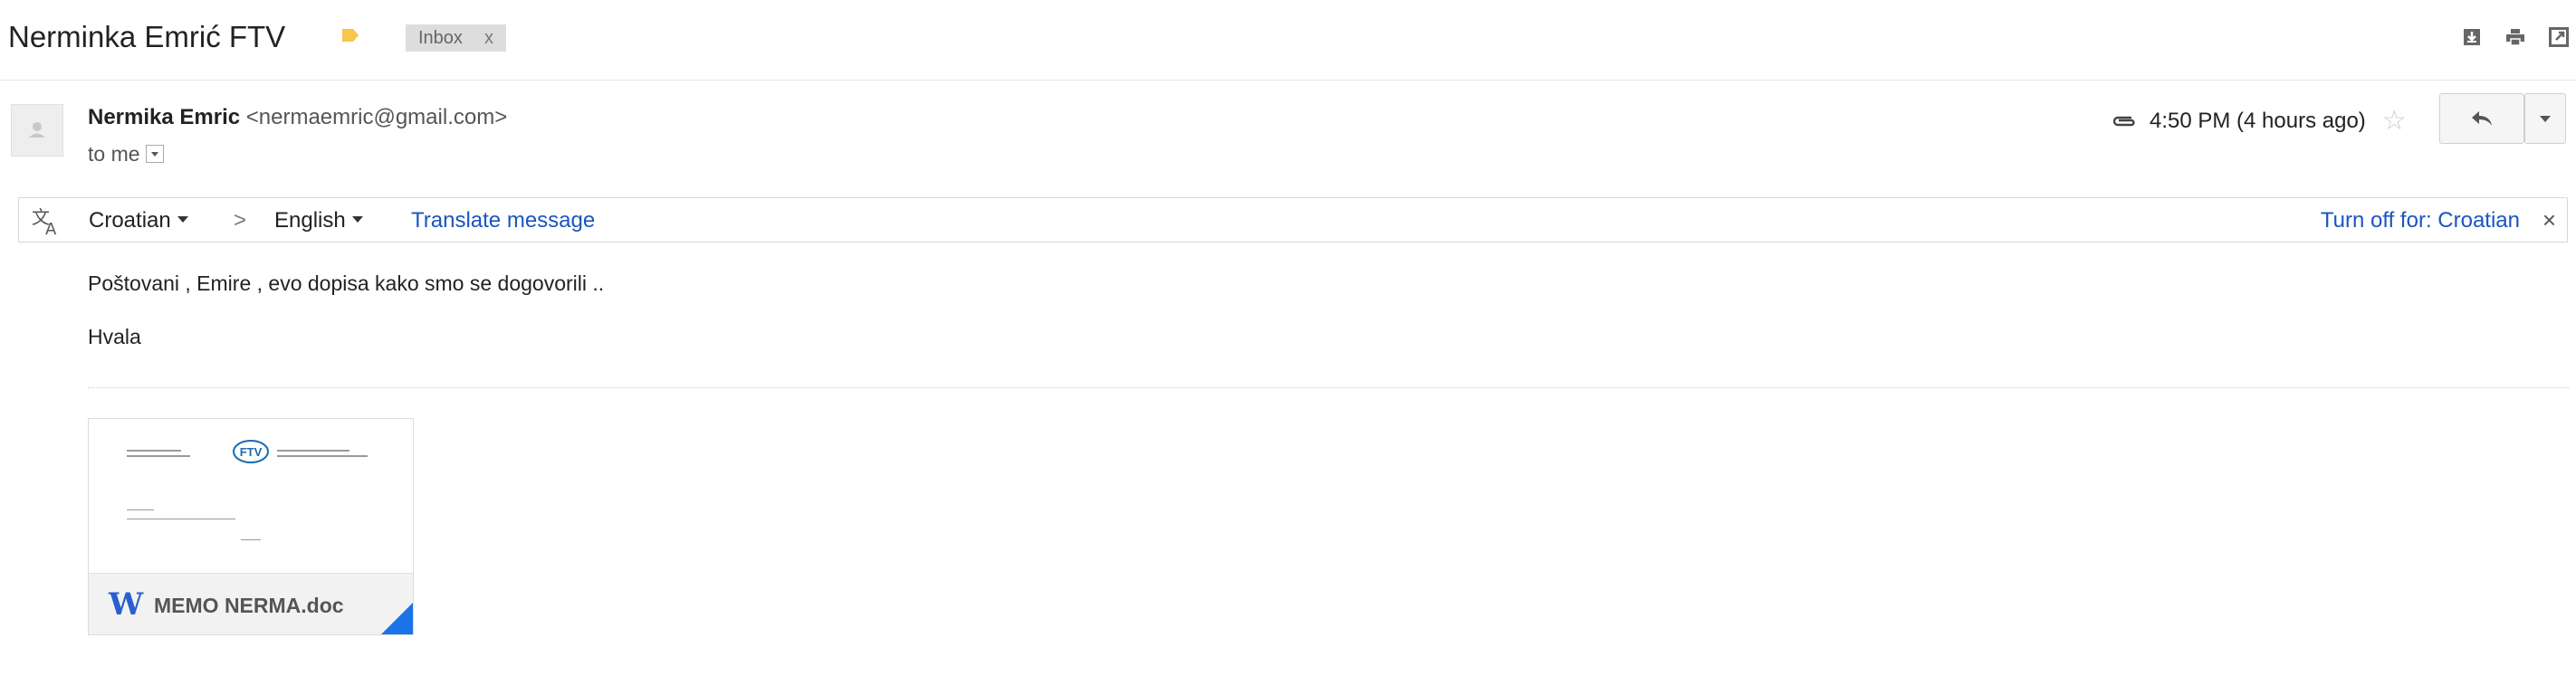 This screenshot has width=2576, height=695. Describe the element at coordinates (114, 154) in the screenshot. I see `recipient-text: to me` at that location.